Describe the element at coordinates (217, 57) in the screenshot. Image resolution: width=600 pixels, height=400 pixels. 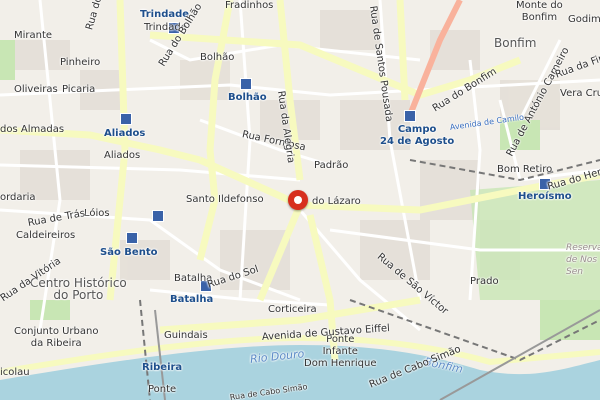
I see `label-bolhao: Bolhão` at that location.